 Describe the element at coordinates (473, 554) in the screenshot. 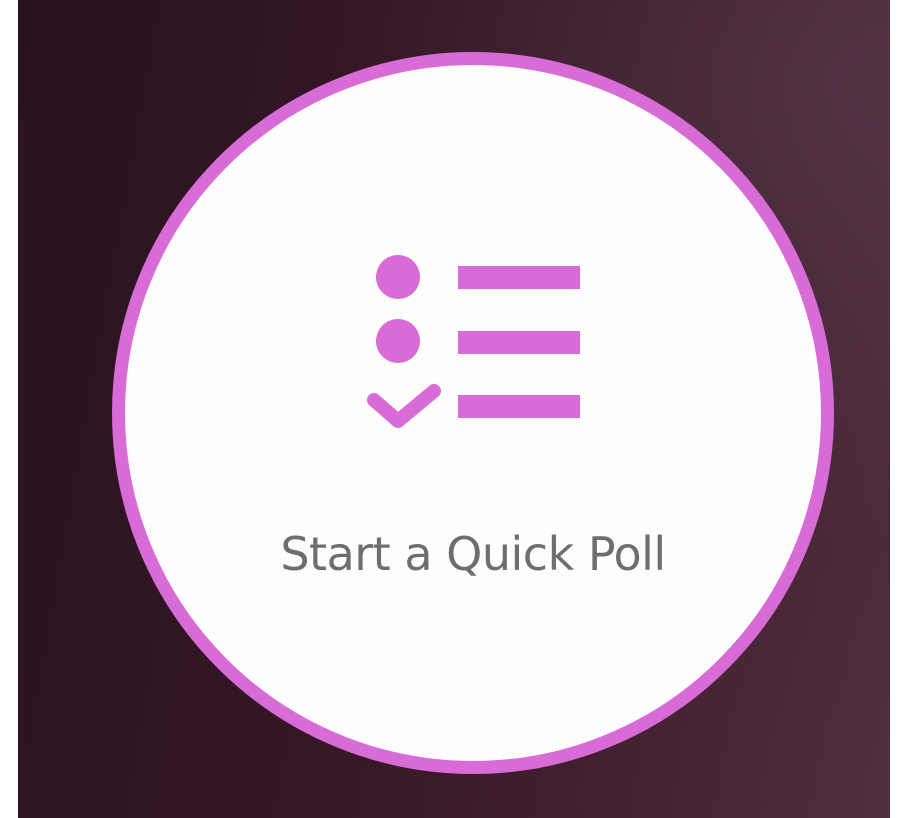

I see `start-quick-poll-label: Start a Quick Poll` at that location.